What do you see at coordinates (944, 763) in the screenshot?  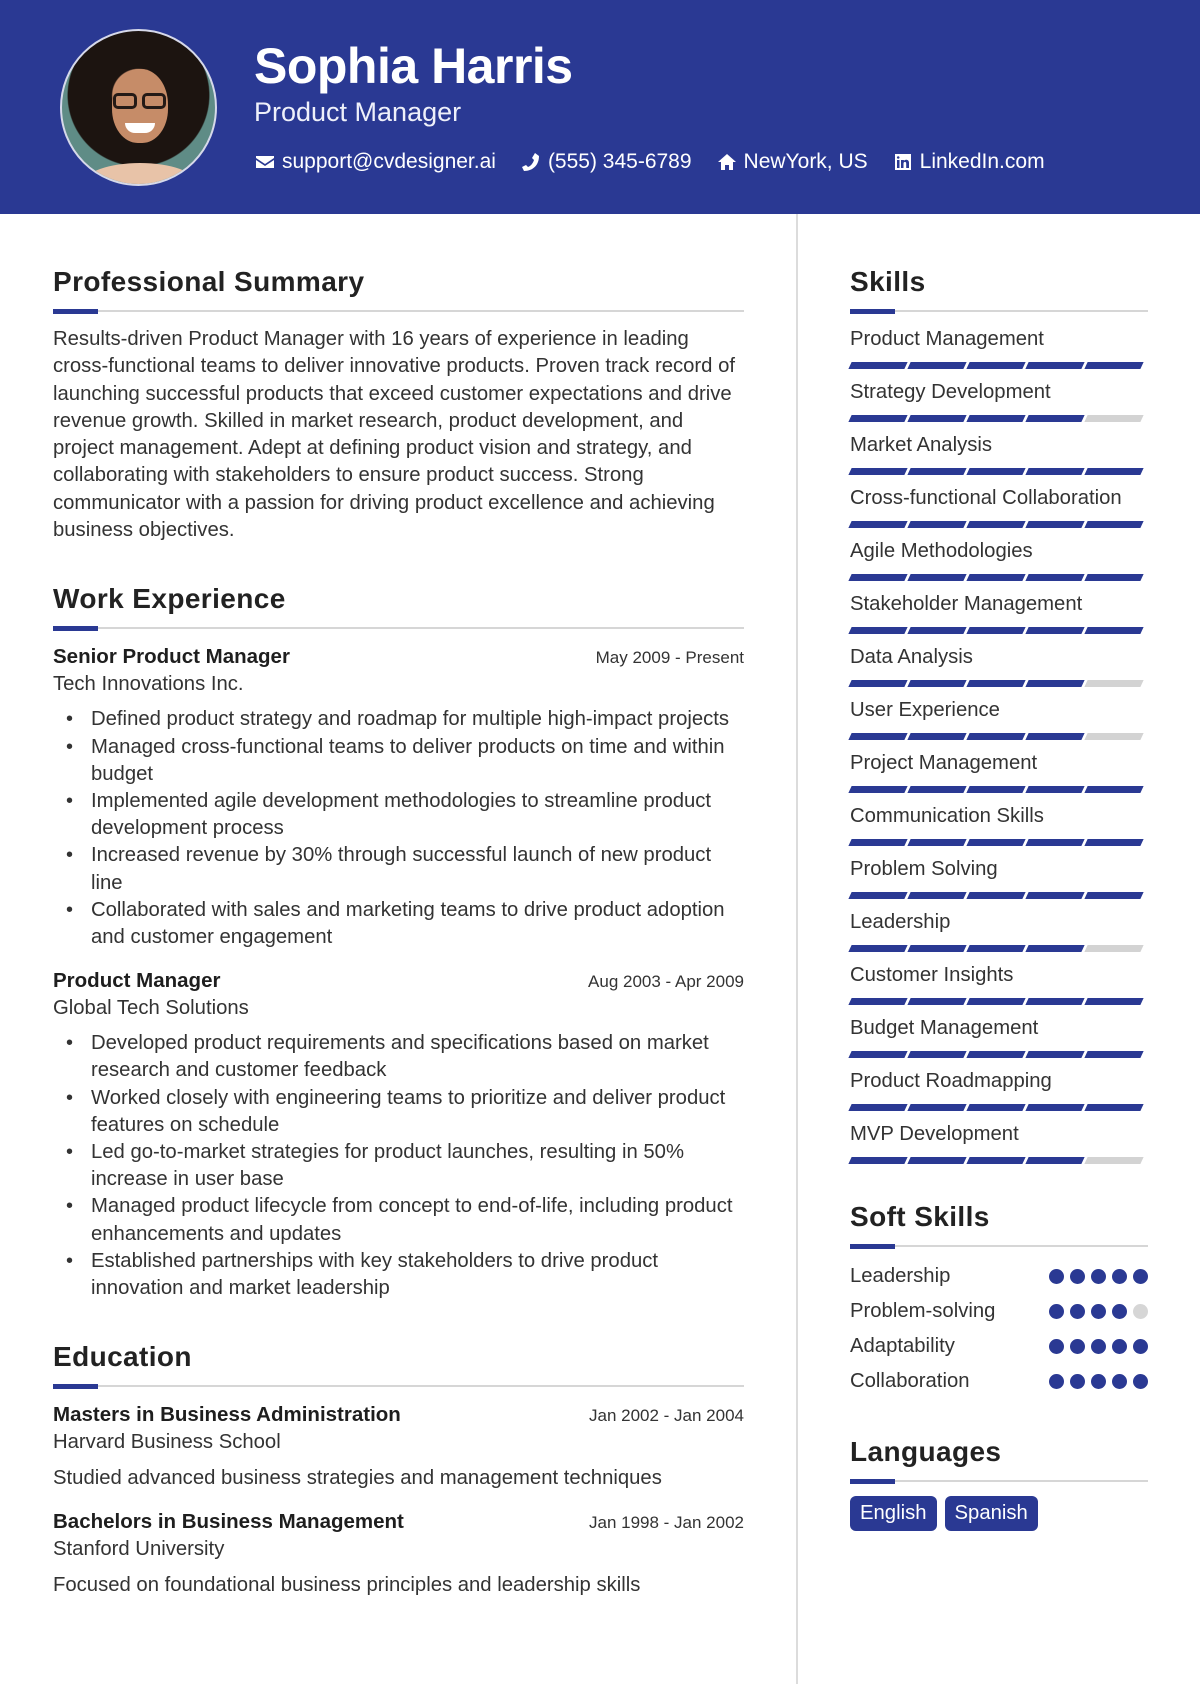 I see `skill-name: Project Management` at bounding box center [944, 763].